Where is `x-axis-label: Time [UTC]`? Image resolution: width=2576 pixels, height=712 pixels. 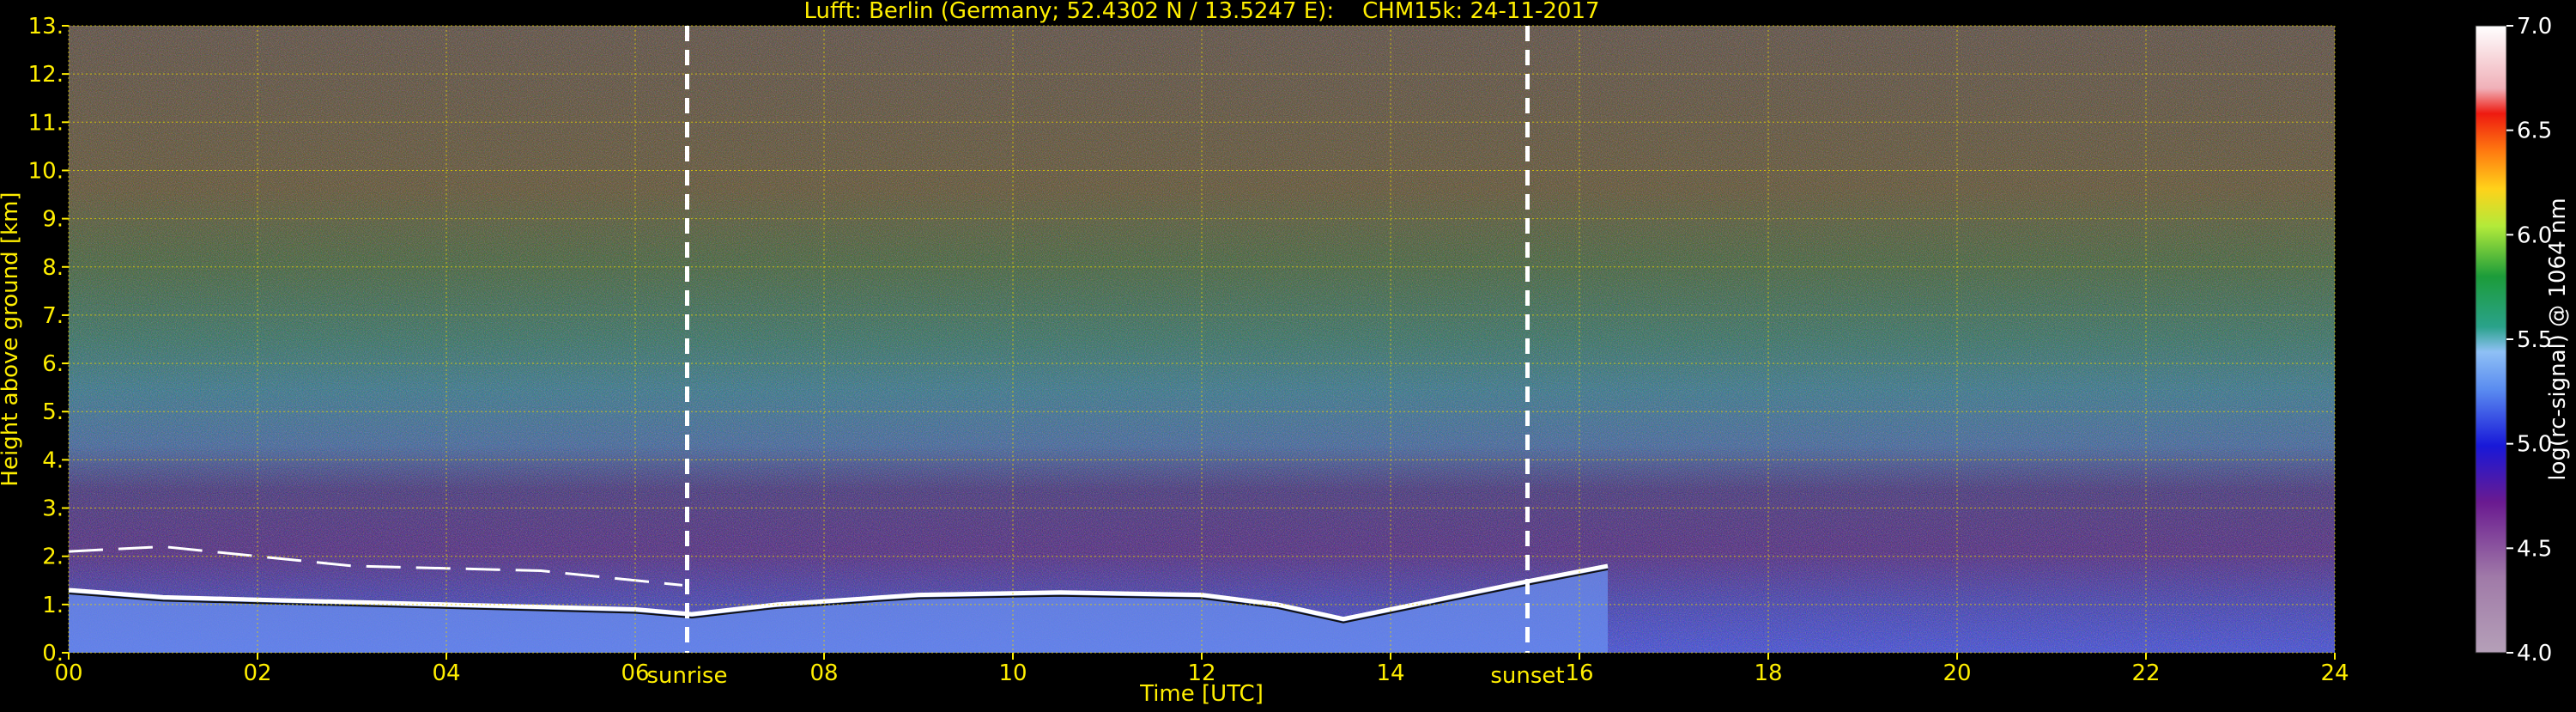 x-axis-label: Time [UTC] is located at coordinates (1201, 694).